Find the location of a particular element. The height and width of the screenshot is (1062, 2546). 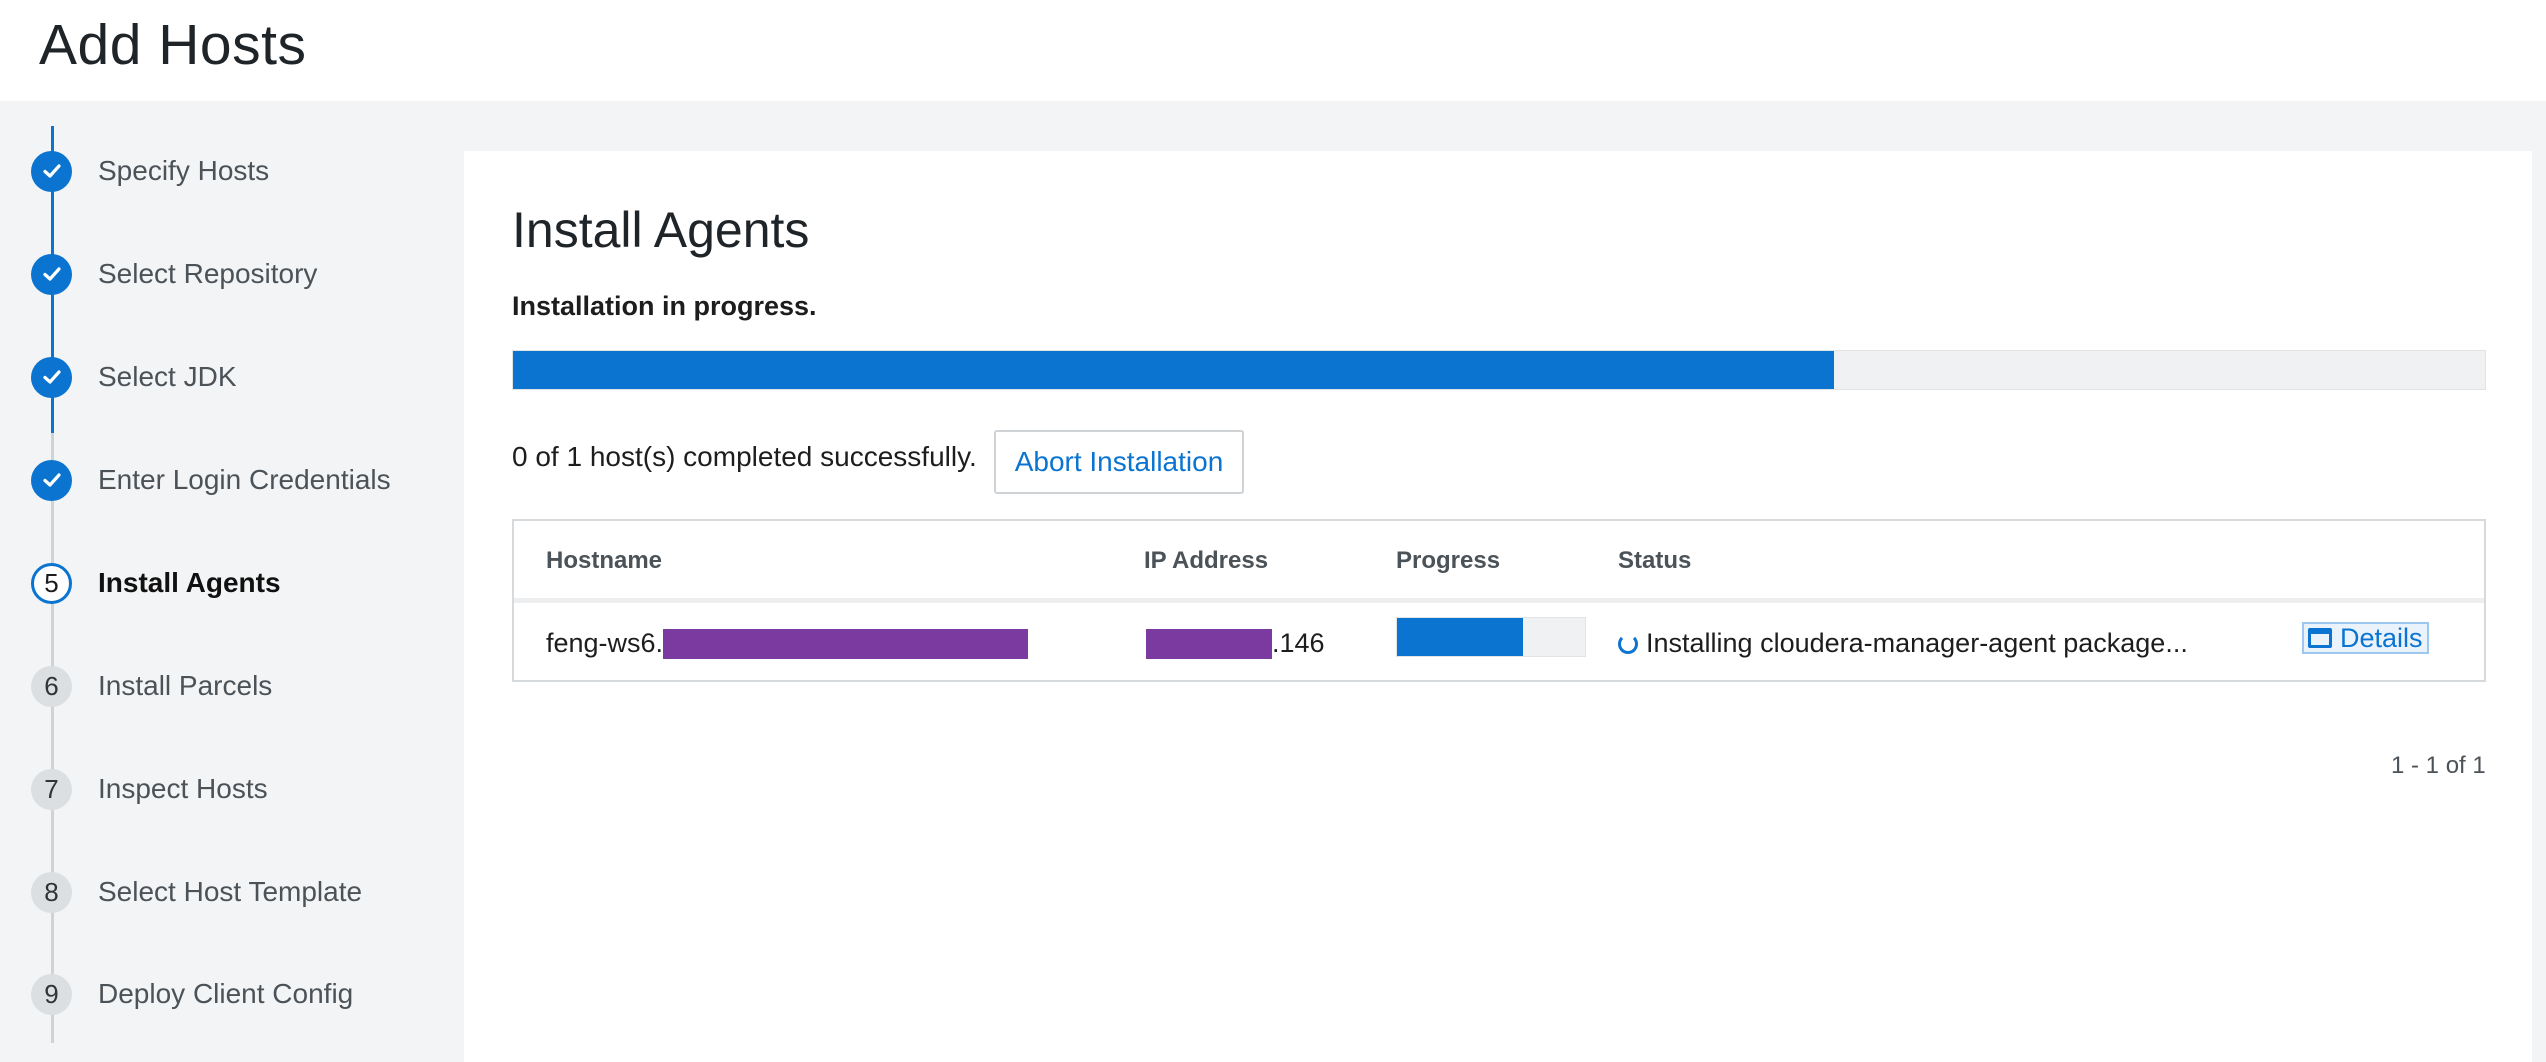

column-header-ip-address: IP Address is located at coordinates (1206, 561).